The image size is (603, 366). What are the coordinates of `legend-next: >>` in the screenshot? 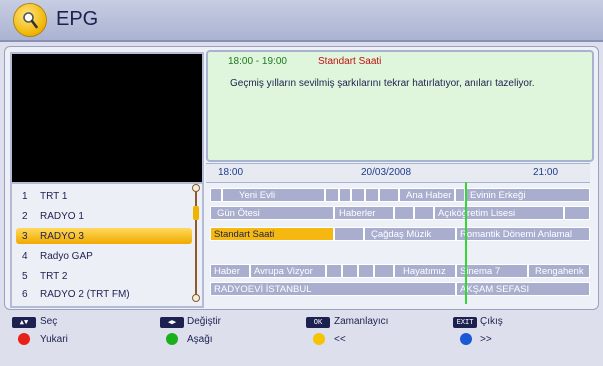 It's located at (486, 339).